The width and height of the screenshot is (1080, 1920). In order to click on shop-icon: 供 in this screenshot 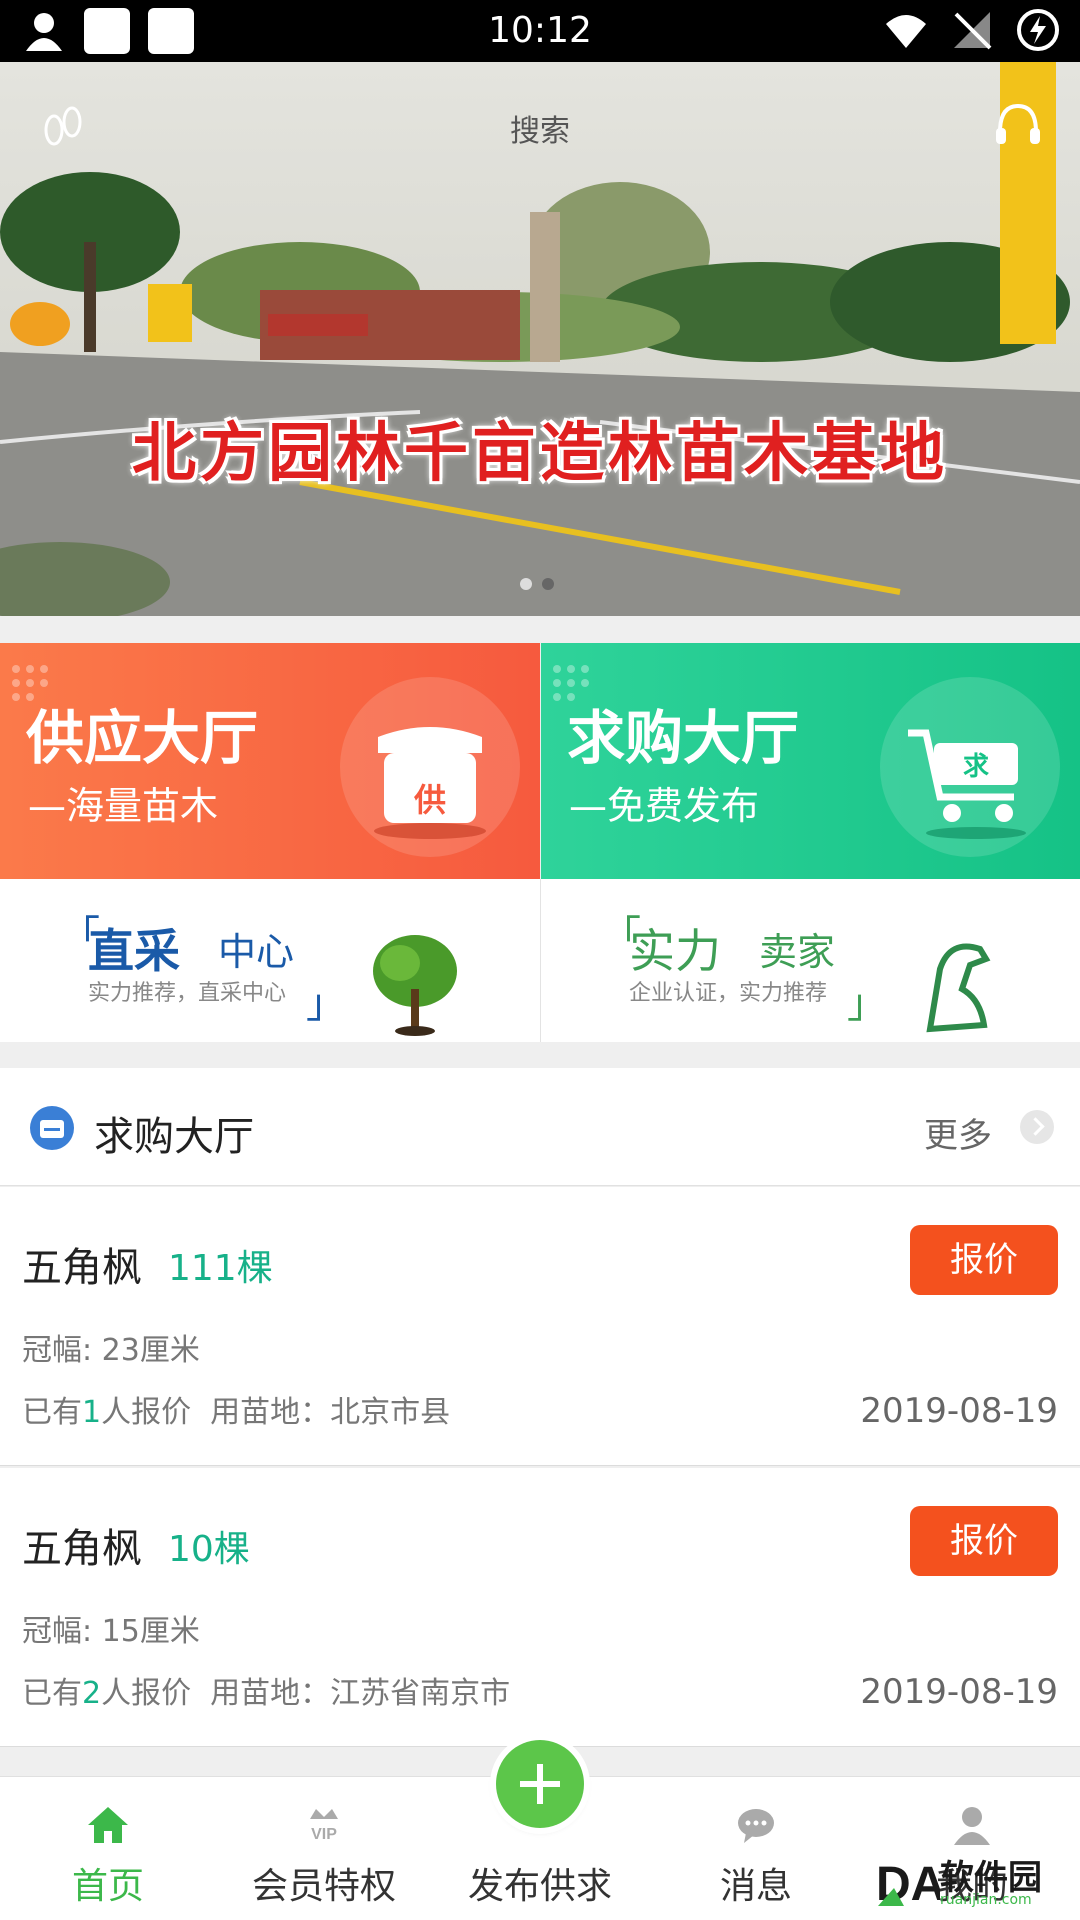, I will do `click(430, 783)`.